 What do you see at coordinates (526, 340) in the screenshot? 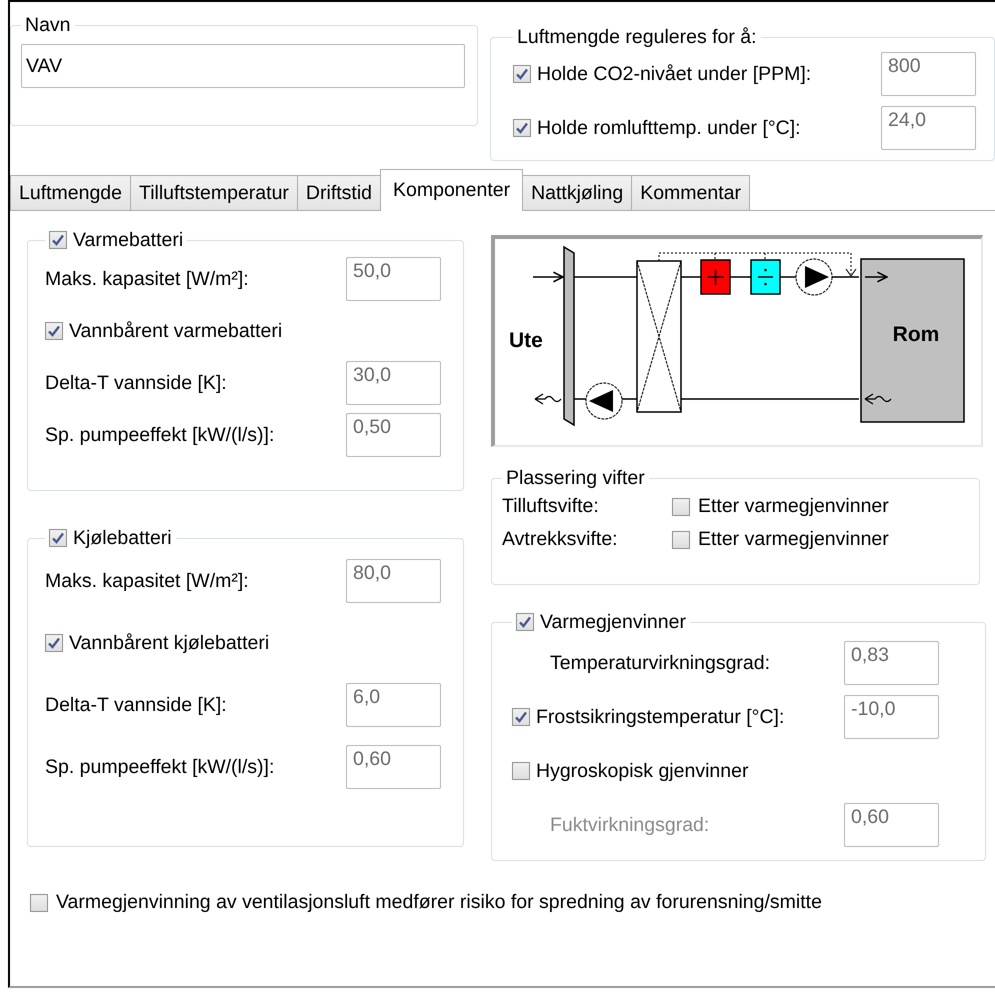
I see `outdoor-label: Ute` at bounding box center [526, 340].